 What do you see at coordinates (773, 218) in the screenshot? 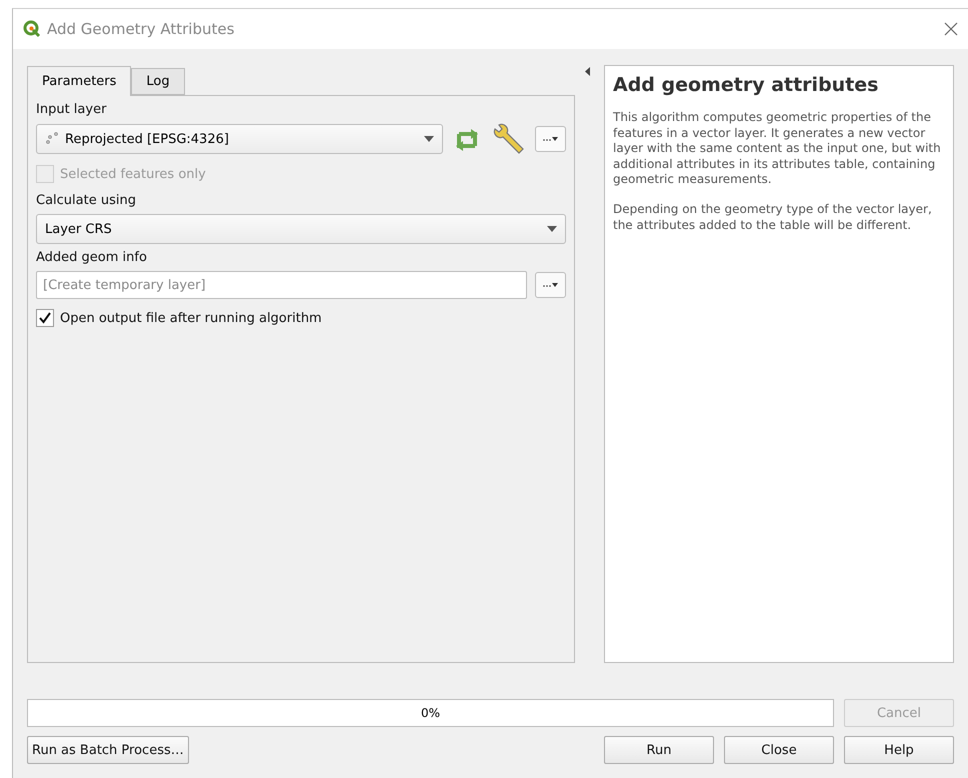
I see `help-paragraph: Depending on the geometry type of the vector layer, the attributes added to the table will be different.` at bounding box center [773, 218].